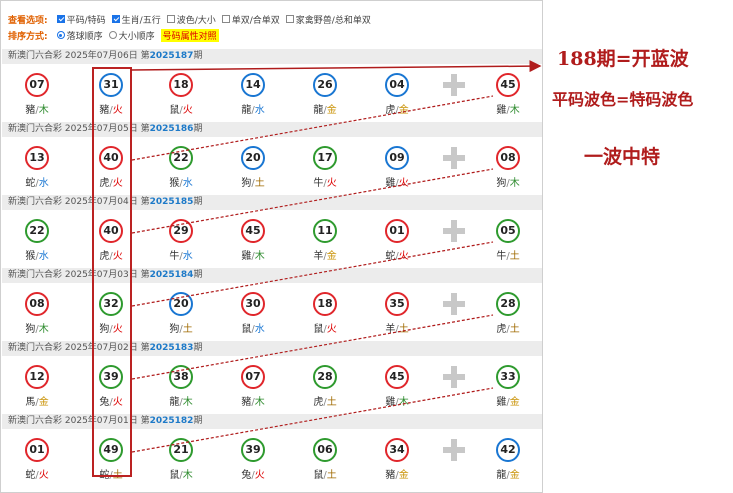 Image resolution: width=733 pixels, height=493 pixels. What do you see at coordinates (37, 158) in the screenshot?
I see `number-ball: 13` at bounding box center [37, 158].